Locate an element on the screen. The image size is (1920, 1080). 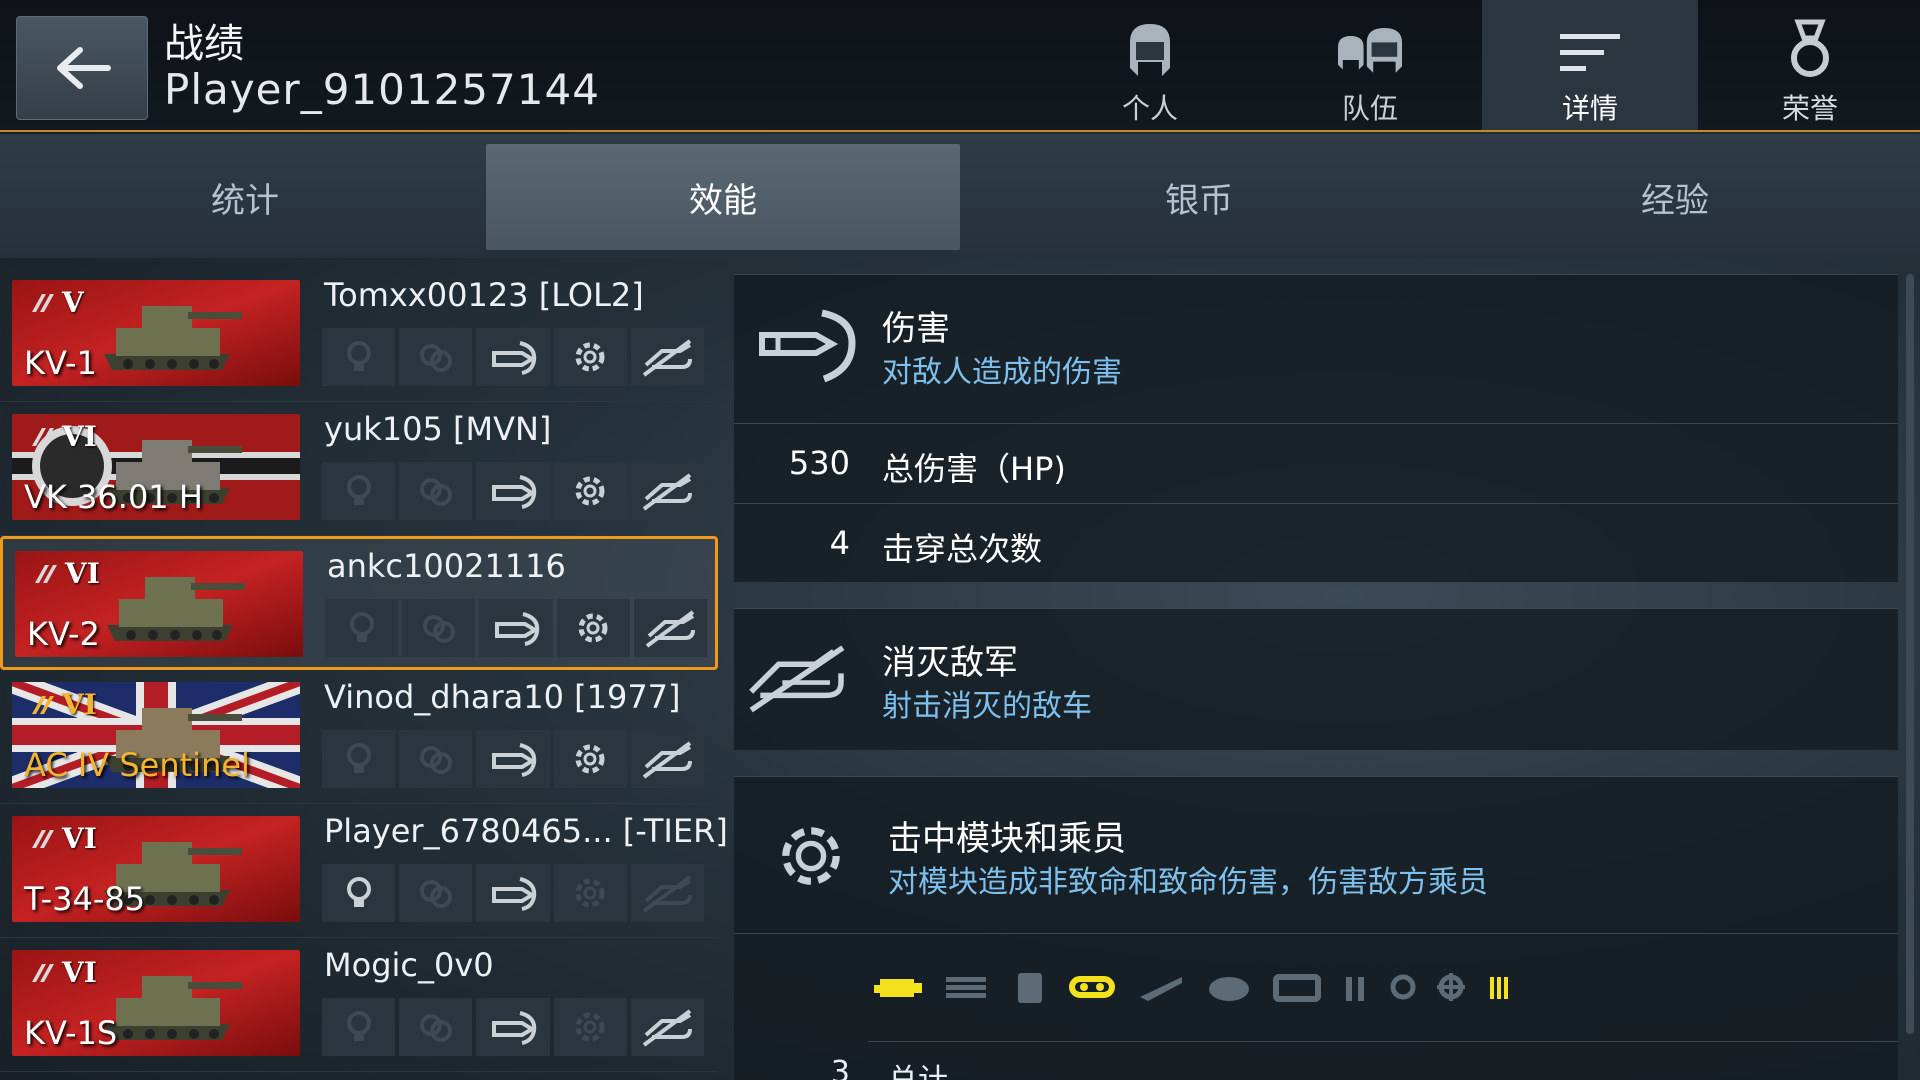
transmission-icon is located at coordinates (966, 987).